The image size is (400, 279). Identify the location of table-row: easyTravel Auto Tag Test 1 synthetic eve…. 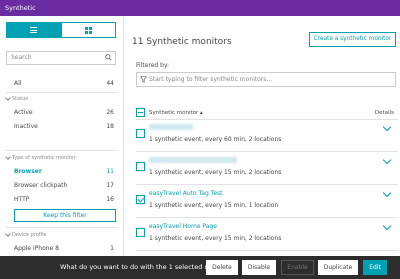
(267, 202).